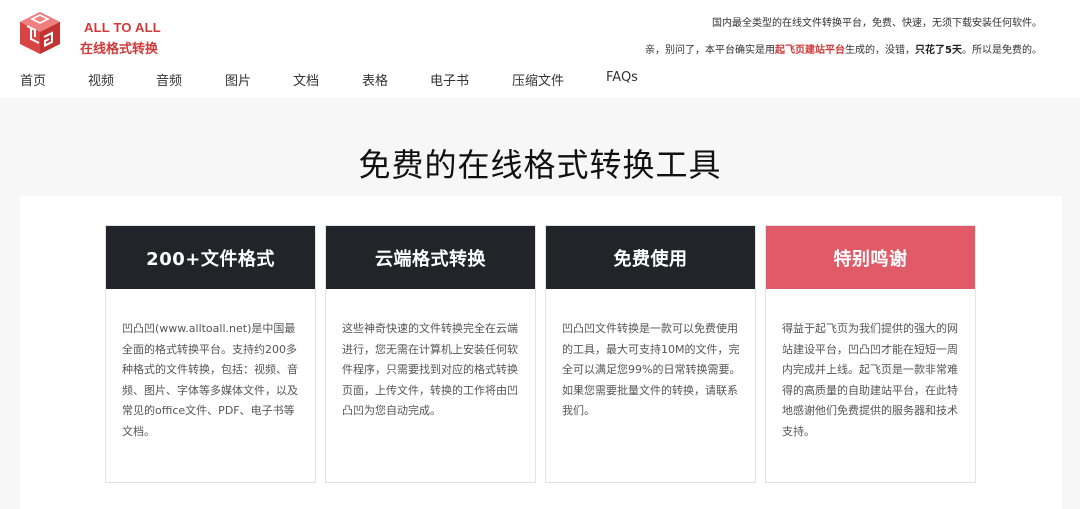  I want to click on nav-item-ebook: 电子书, so click(449, 79).